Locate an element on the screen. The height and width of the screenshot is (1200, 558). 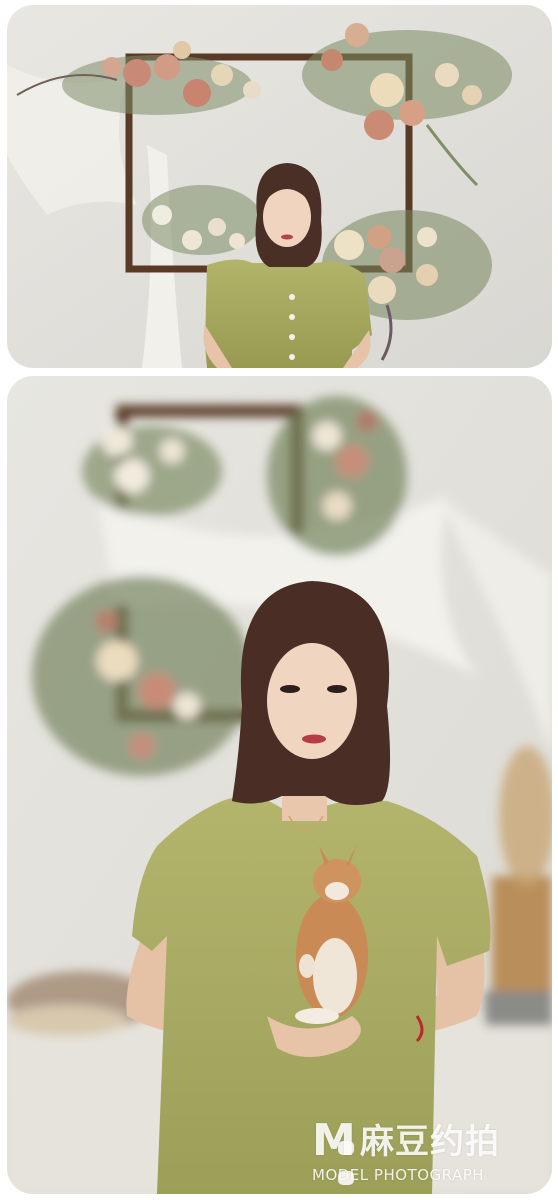
watermark-logo-letter: M is located at coordinates (334, 1140).